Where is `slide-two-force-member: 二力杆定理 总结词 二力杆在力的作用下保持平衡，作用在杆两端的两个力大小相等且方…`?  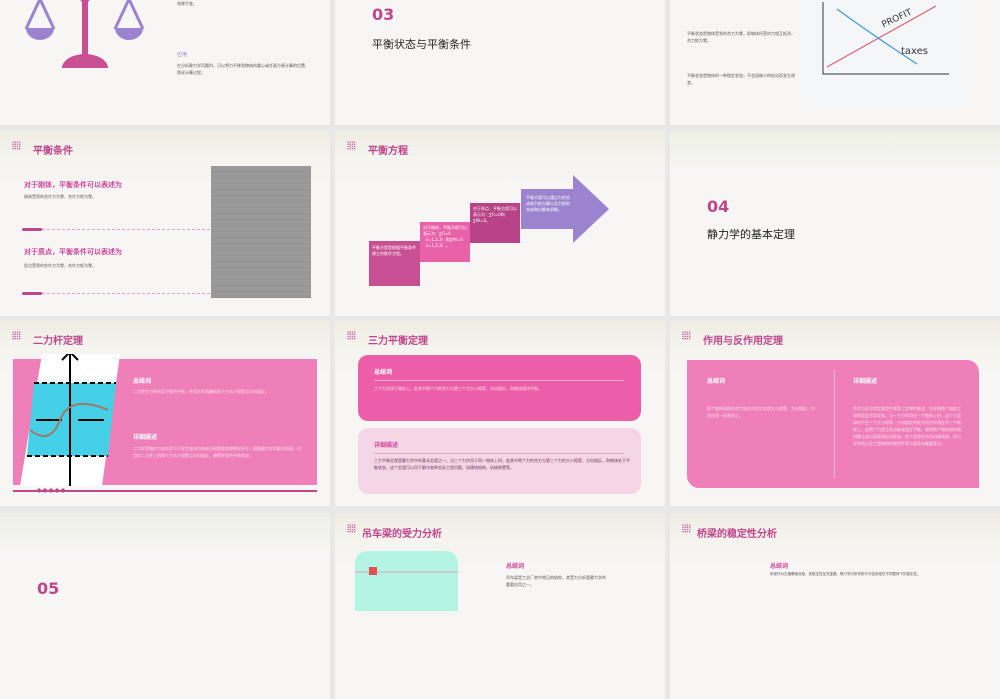
slide-two-force-member: 二力杆定理 总结词 二力杆在力的作用下保持平衡，作用在杆两端的两个力大小相等且方… is located at coordinates (165, 413).